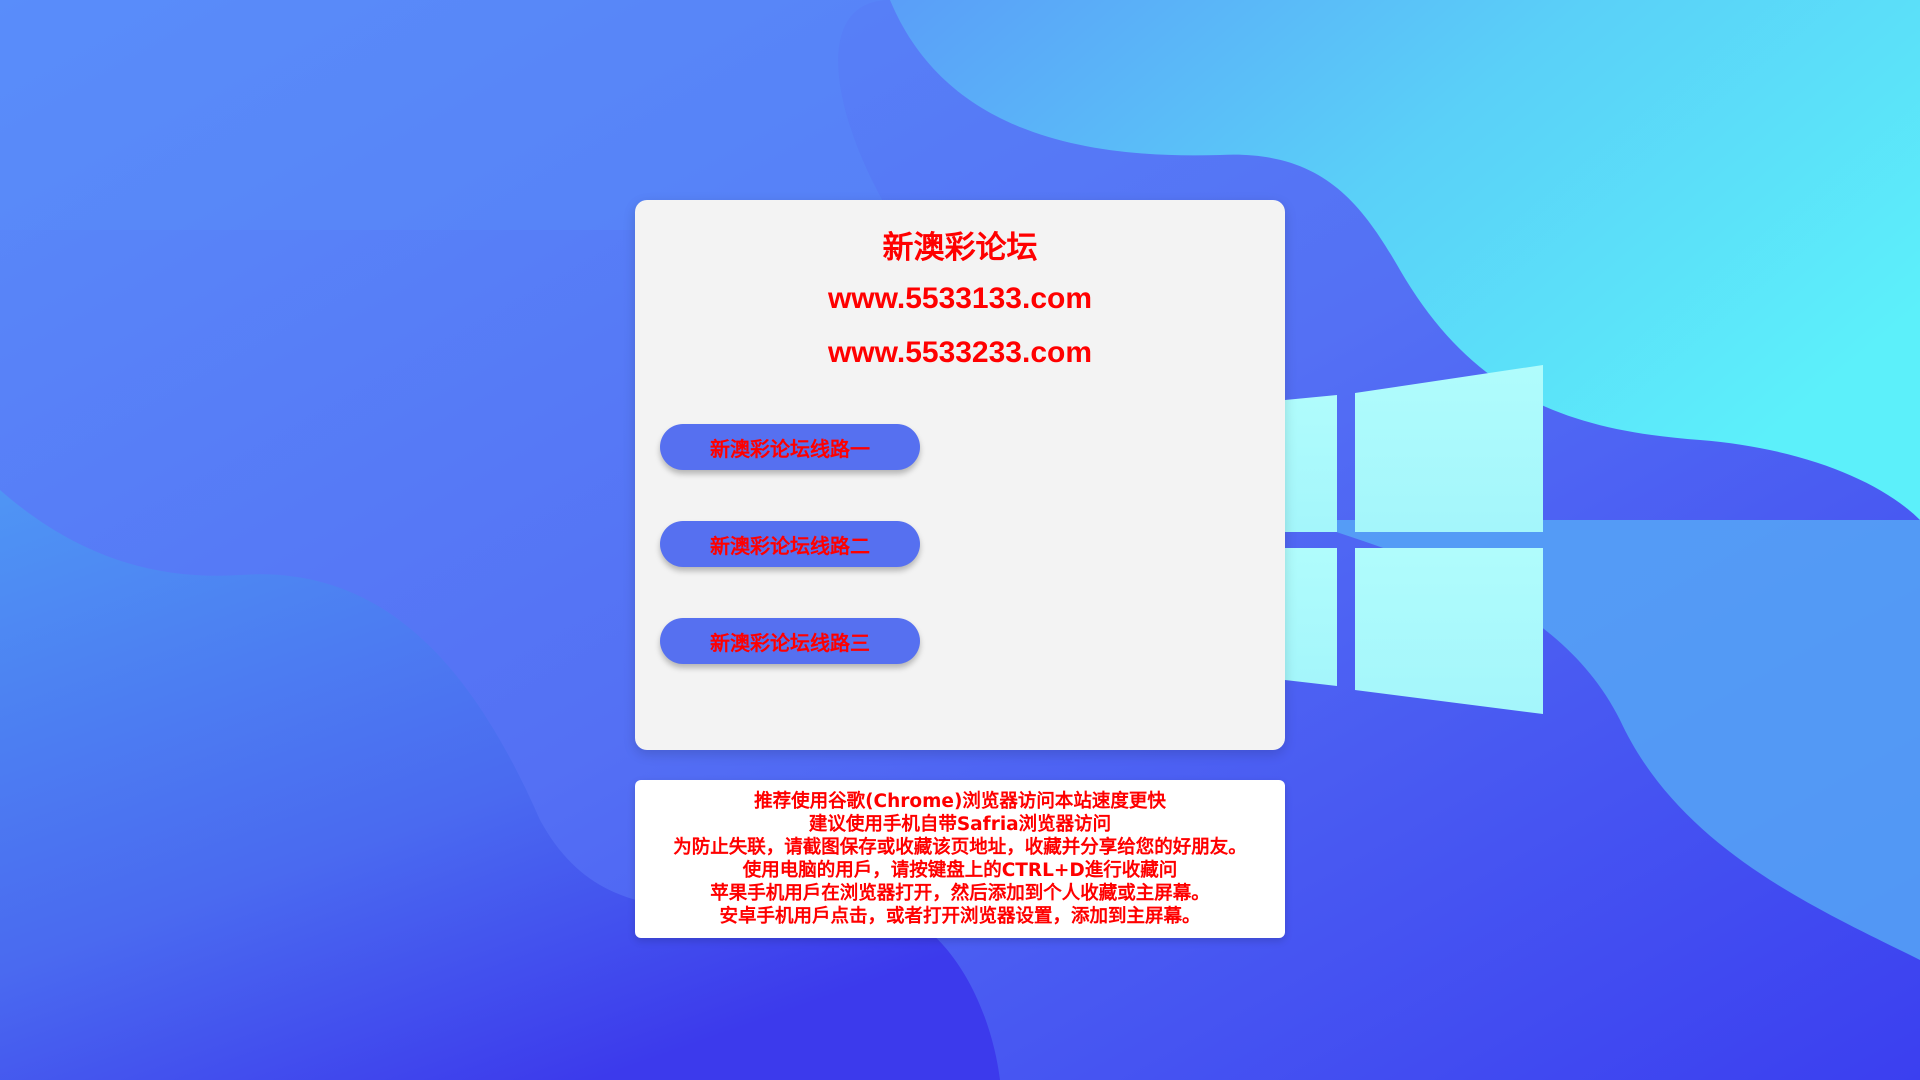 This screenshot has height=1080, width=1920. I want to click on notice-line: 使用电脑的用戶，请按键盘上的CTRL+D進行收藏问, so click(960, 870).